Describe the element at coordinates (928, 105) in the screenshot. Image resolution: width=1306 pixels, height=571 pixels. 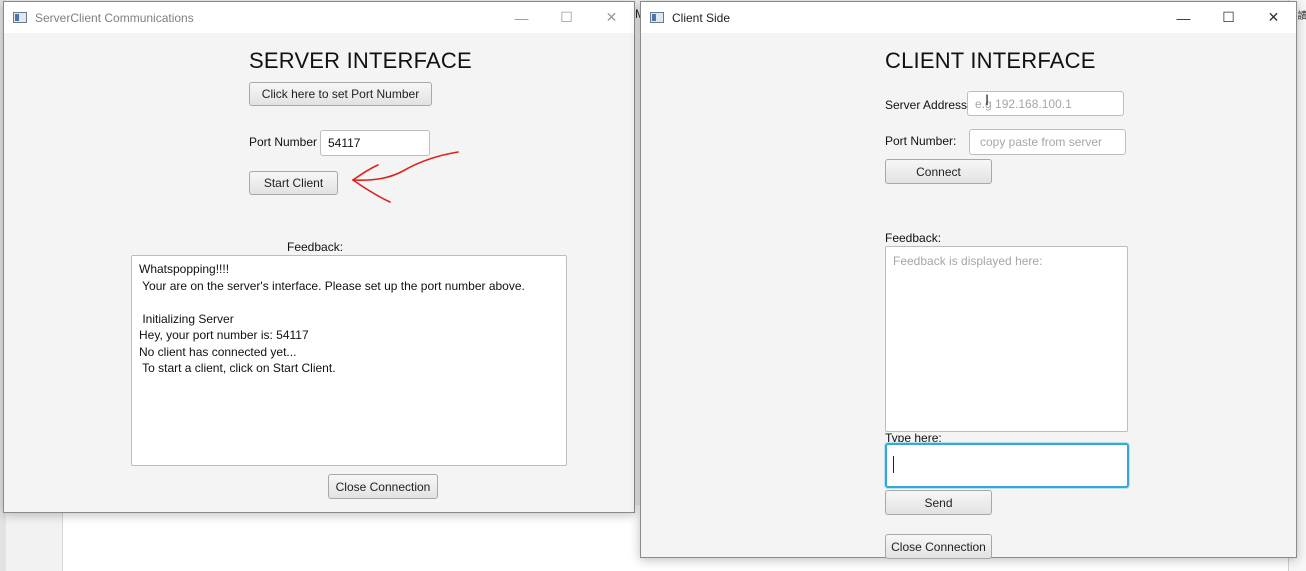
I see `server-address-label: Server Address:` at that location.